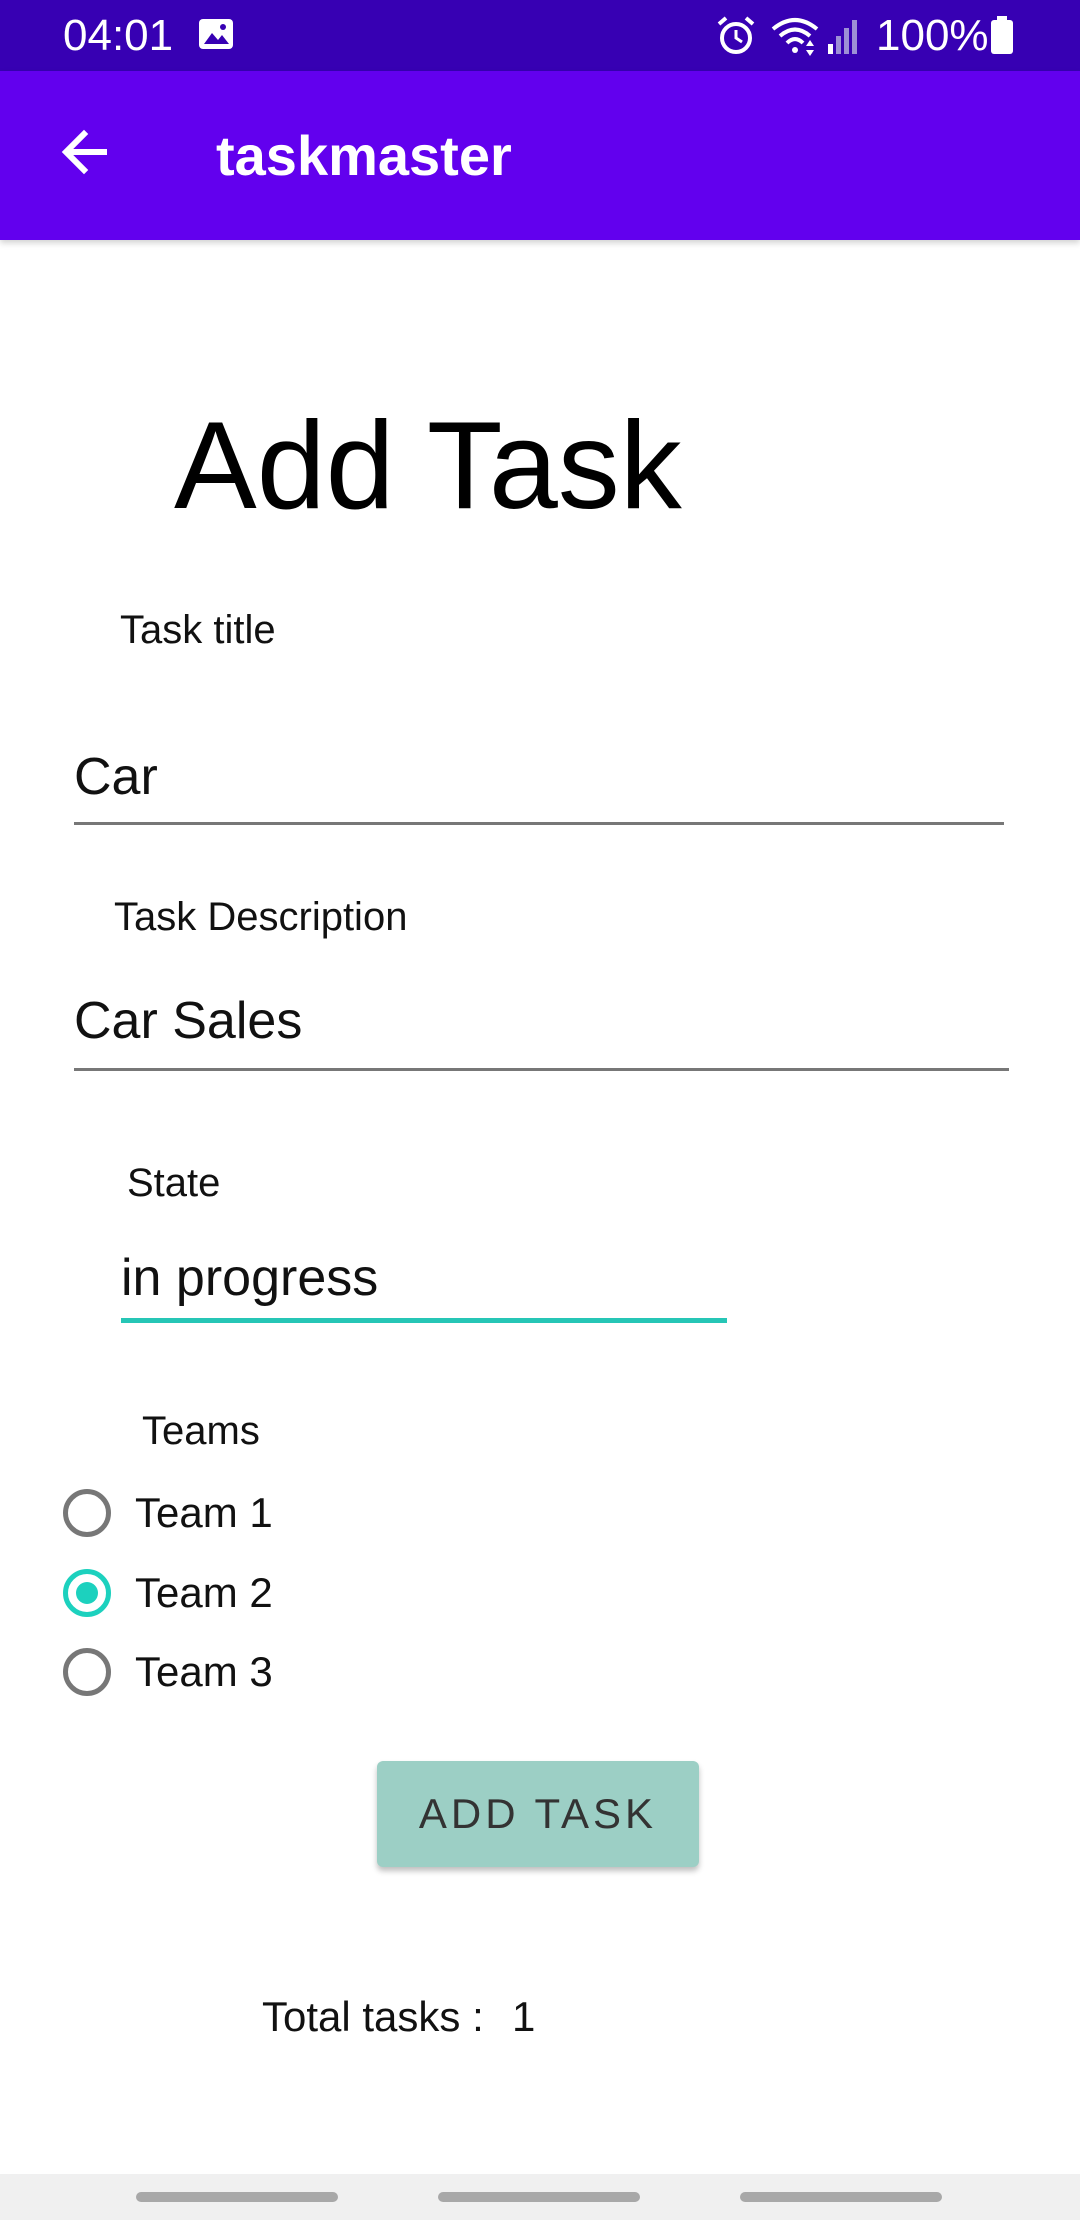 The width and height of the screenshot is (1080, 2220). What do you see at coordinates (1002, 38) in the screenshot?
I see `battery-icon` at bounding box center [1002, 38].